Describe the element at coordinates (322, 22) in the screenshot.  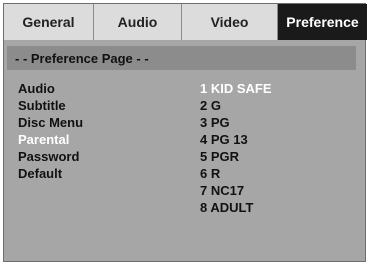
I see `tab-preference: Preference` at that location.